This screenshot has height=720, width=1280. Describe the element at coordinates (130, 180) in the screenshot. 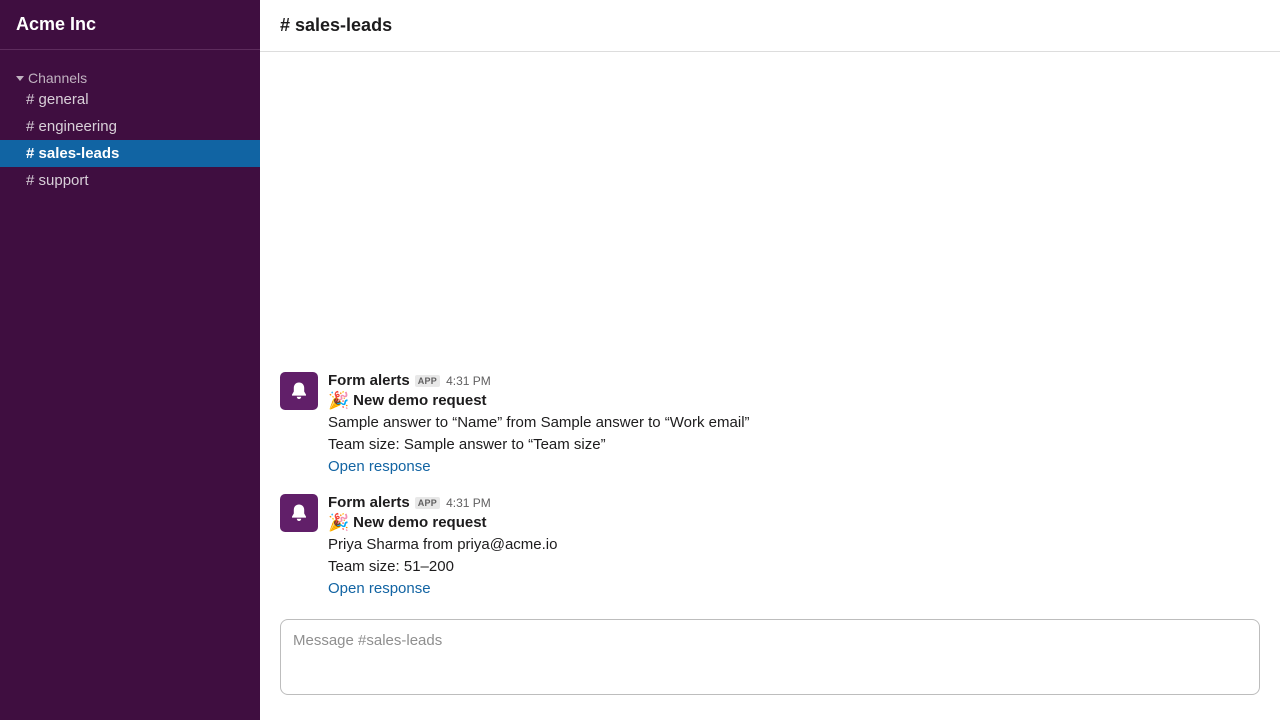

I see `sidebar-item-support: # support` at that location.